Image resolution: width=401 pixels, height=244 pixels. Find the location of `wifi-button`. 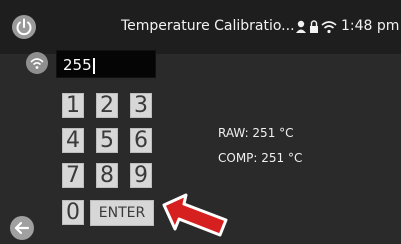

wifi-button is located at coordinates (37, 63).